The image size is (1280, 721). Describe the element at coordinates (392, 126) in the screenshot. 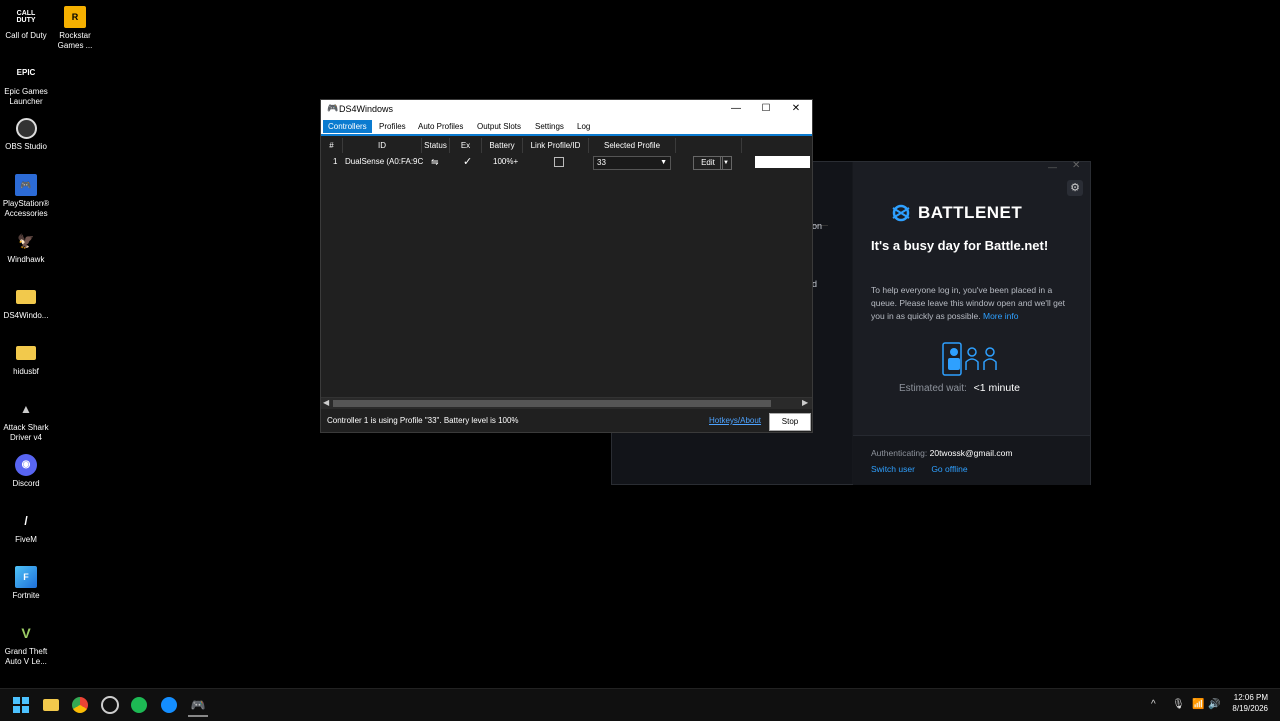

I see `tab-profiles: Profiles` at that location.